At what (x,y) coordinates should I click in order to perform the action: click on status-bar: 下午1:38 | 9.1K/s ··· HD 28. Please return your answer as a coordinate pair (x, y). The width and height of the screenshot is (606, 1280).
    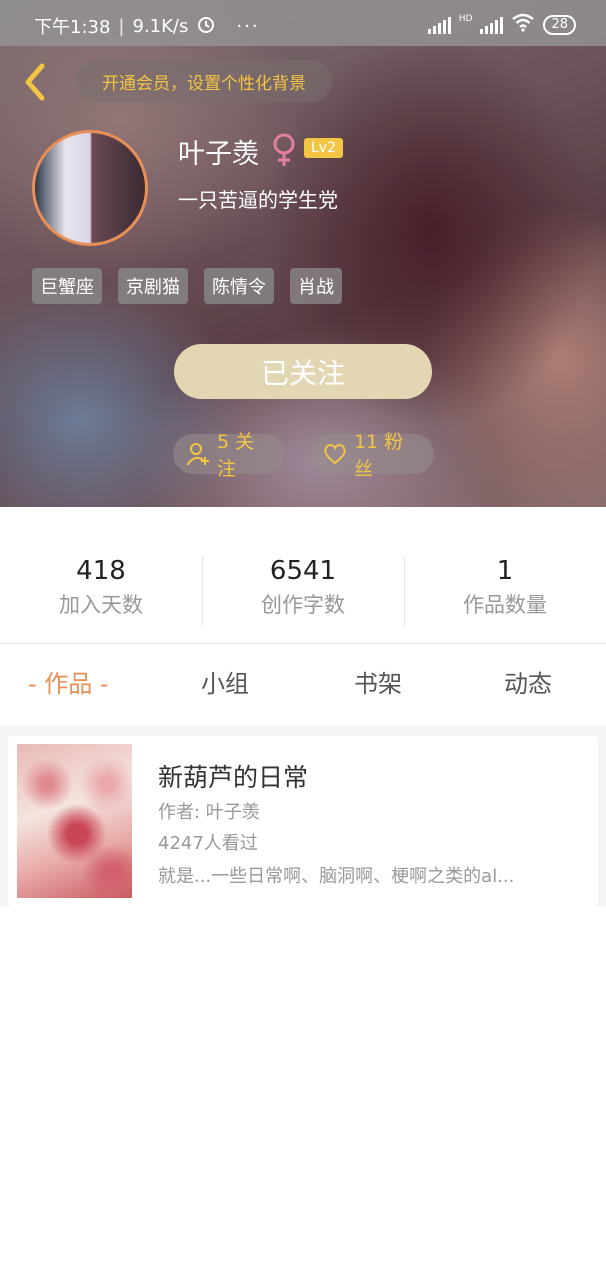
    Looking at the image, I should click on (303, 23).